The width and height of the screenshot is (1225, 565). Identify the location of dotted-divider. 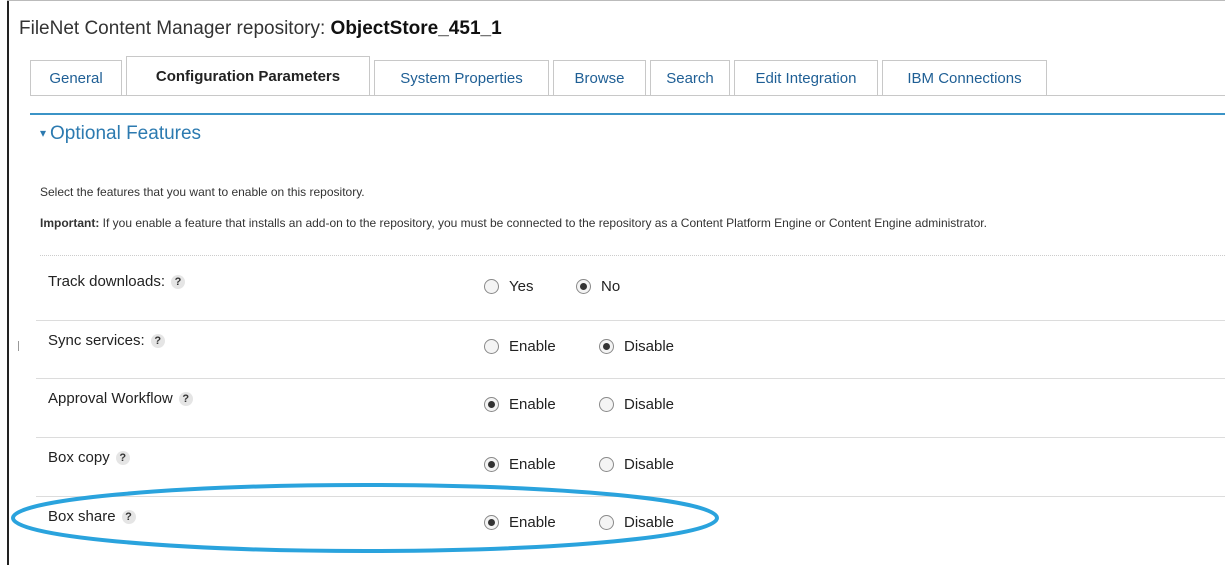
(632, 255).